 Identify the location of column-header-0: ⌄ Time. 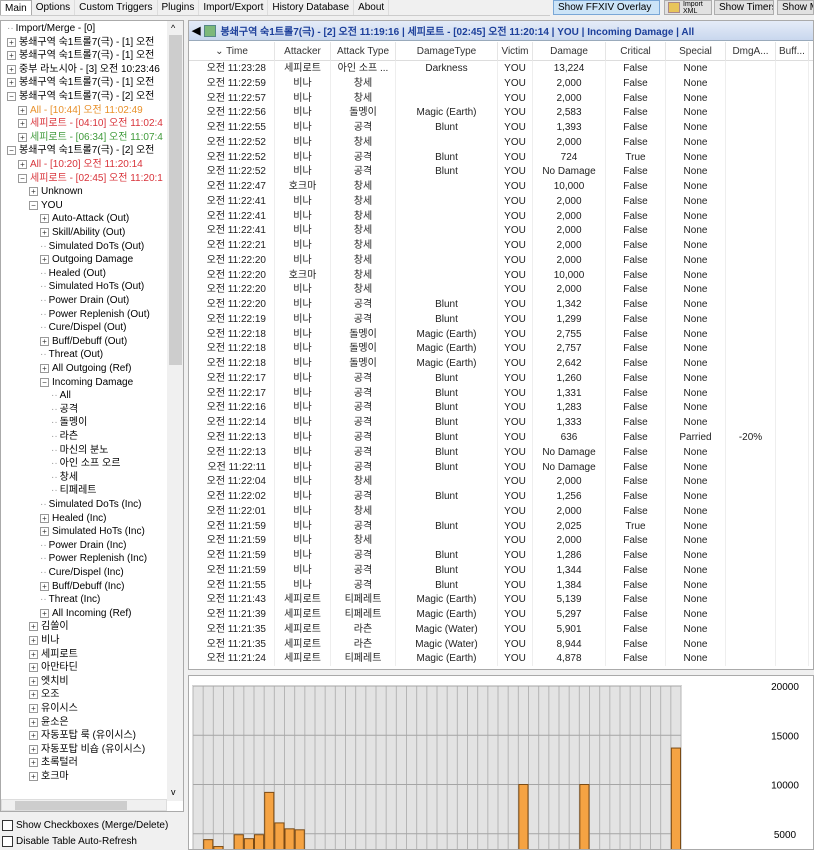
(232, 51).